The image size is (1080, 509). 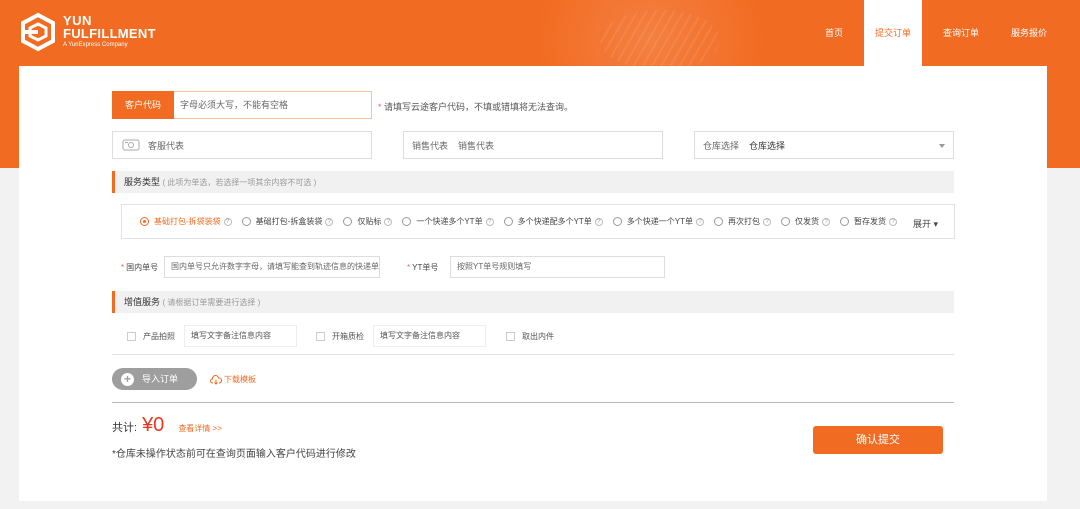 I want to click on yt-number-input: 按照YT单号规则填写, so click(x=557, y=267).